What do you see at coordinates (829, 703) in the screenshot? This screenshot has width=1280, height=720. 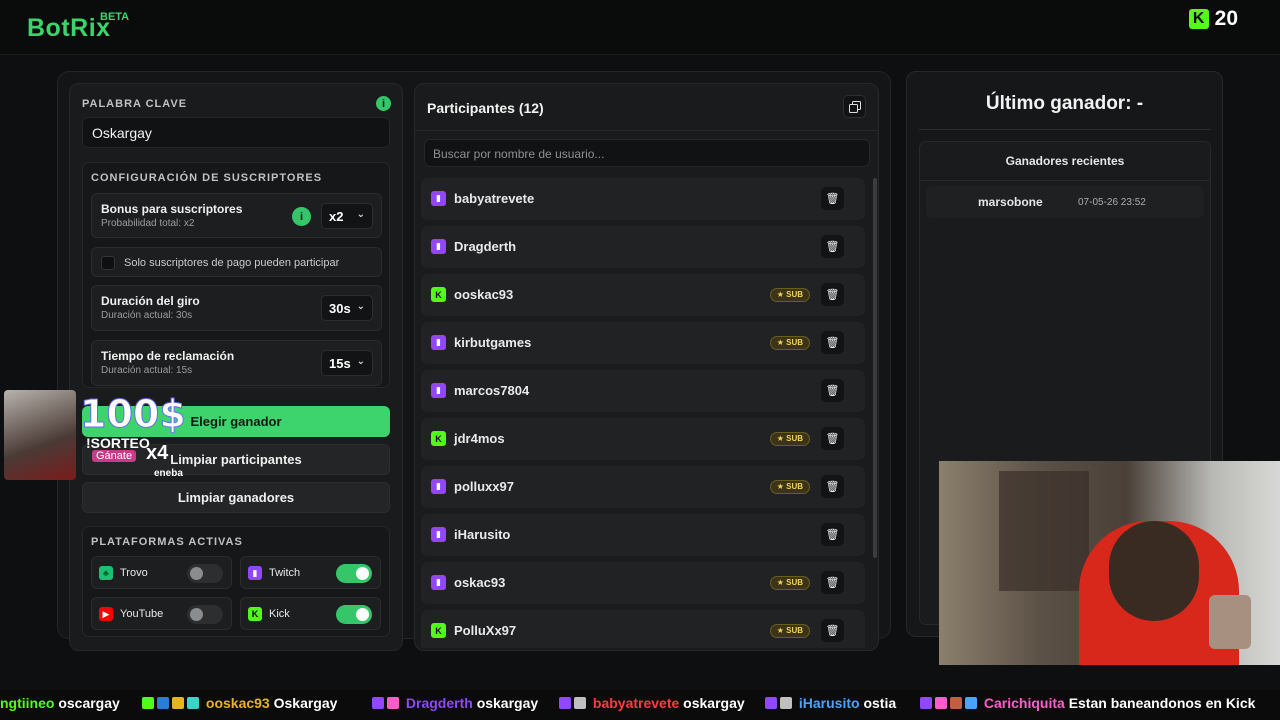 I see `chat-username: iHarusito` at bounding box center [829, 703].